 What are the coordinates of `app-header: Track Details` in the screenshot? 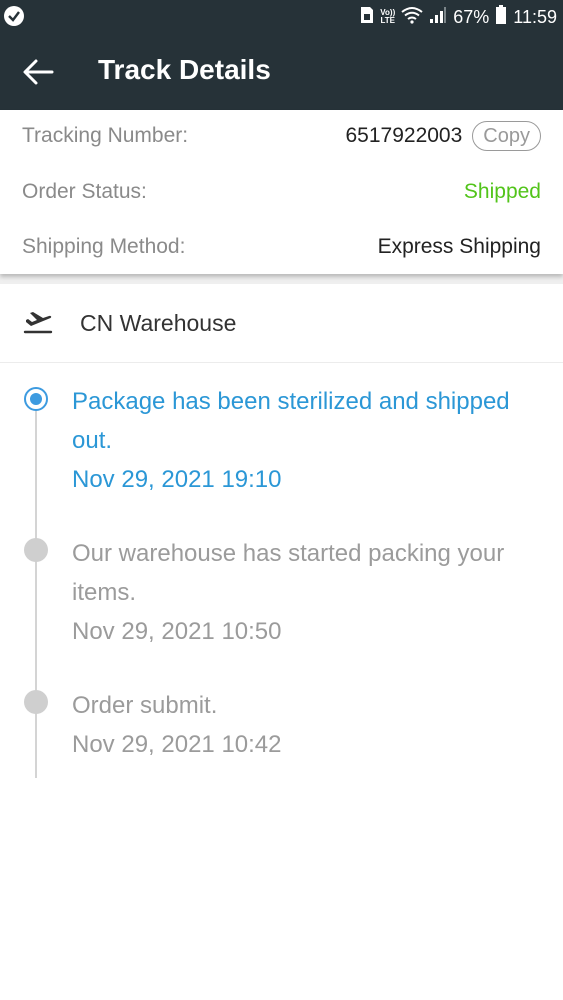 It's located at (281, 72).